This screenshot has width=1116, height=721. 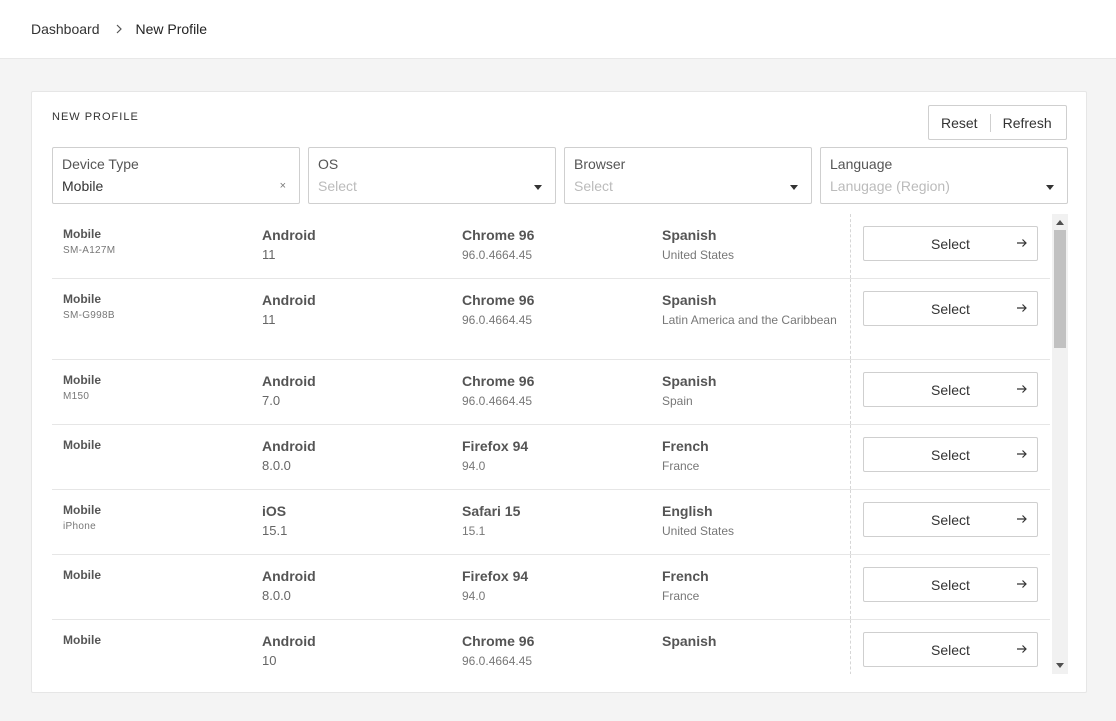 I want to click on breadcrumb-dashboard-link: Dashboard, so click(x=65, y=29).